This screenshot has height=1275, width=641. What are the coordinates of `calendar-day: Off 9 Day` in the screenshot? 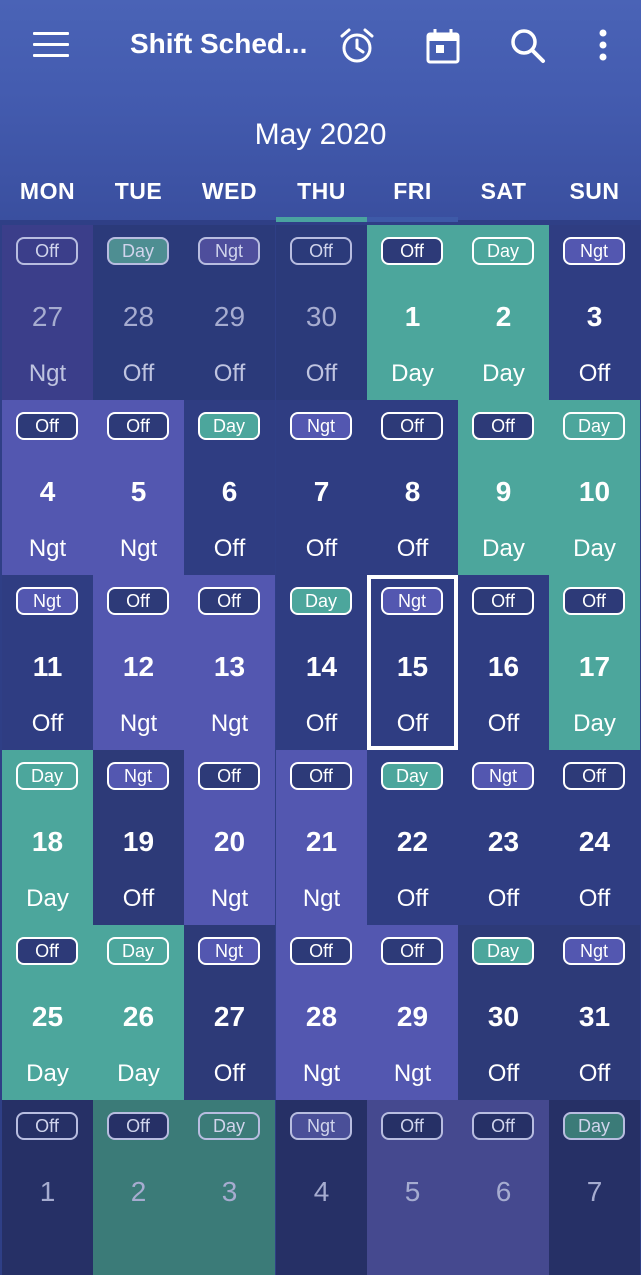 It's located at (503, 487).